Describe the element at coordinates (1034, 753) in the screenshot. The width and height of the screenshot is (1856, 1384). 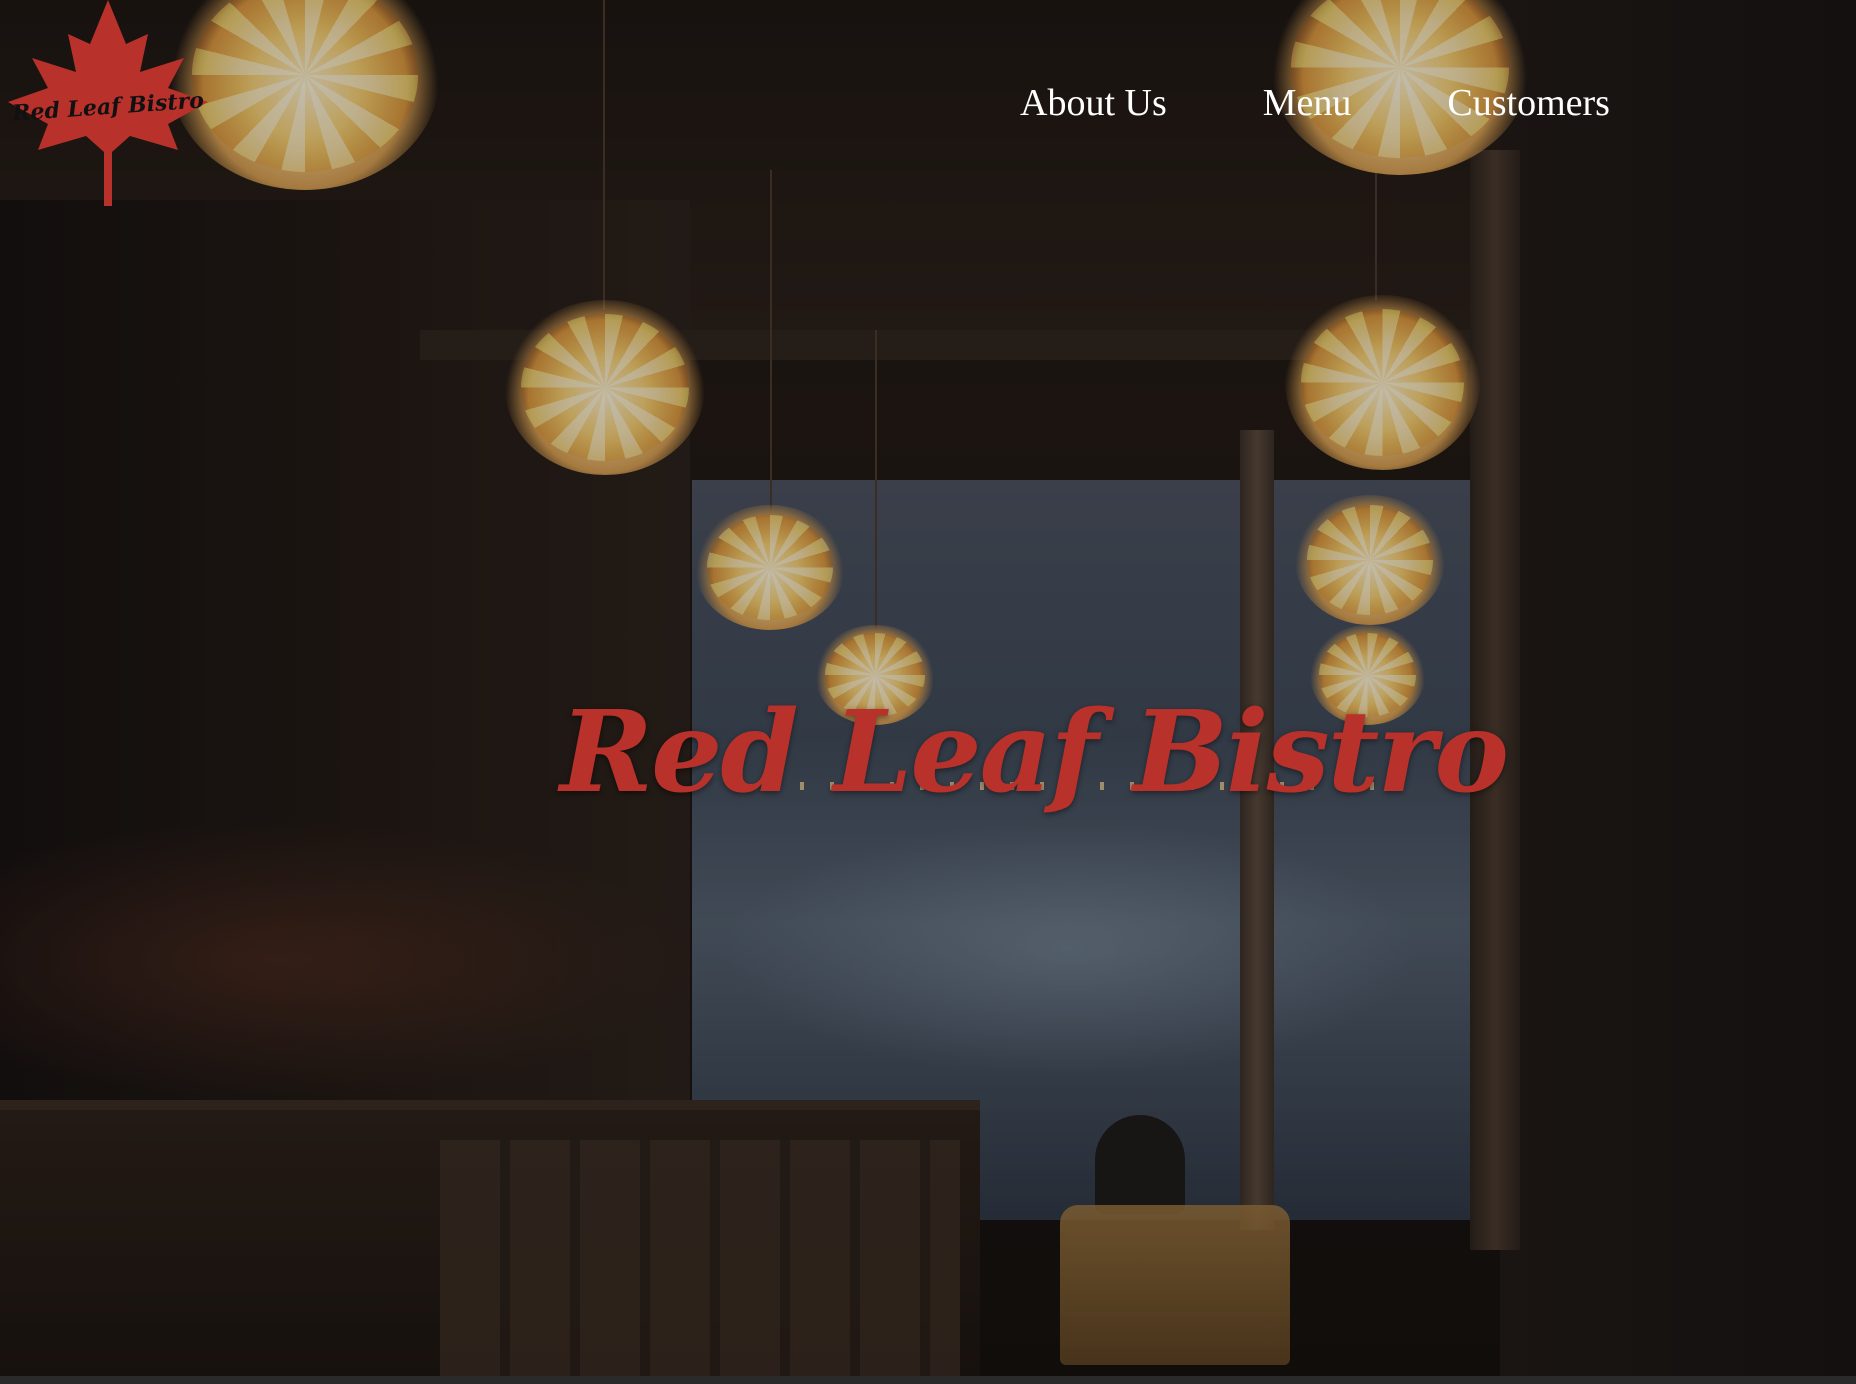
I see `hero-title: Red Leaf Bistro` at that location.